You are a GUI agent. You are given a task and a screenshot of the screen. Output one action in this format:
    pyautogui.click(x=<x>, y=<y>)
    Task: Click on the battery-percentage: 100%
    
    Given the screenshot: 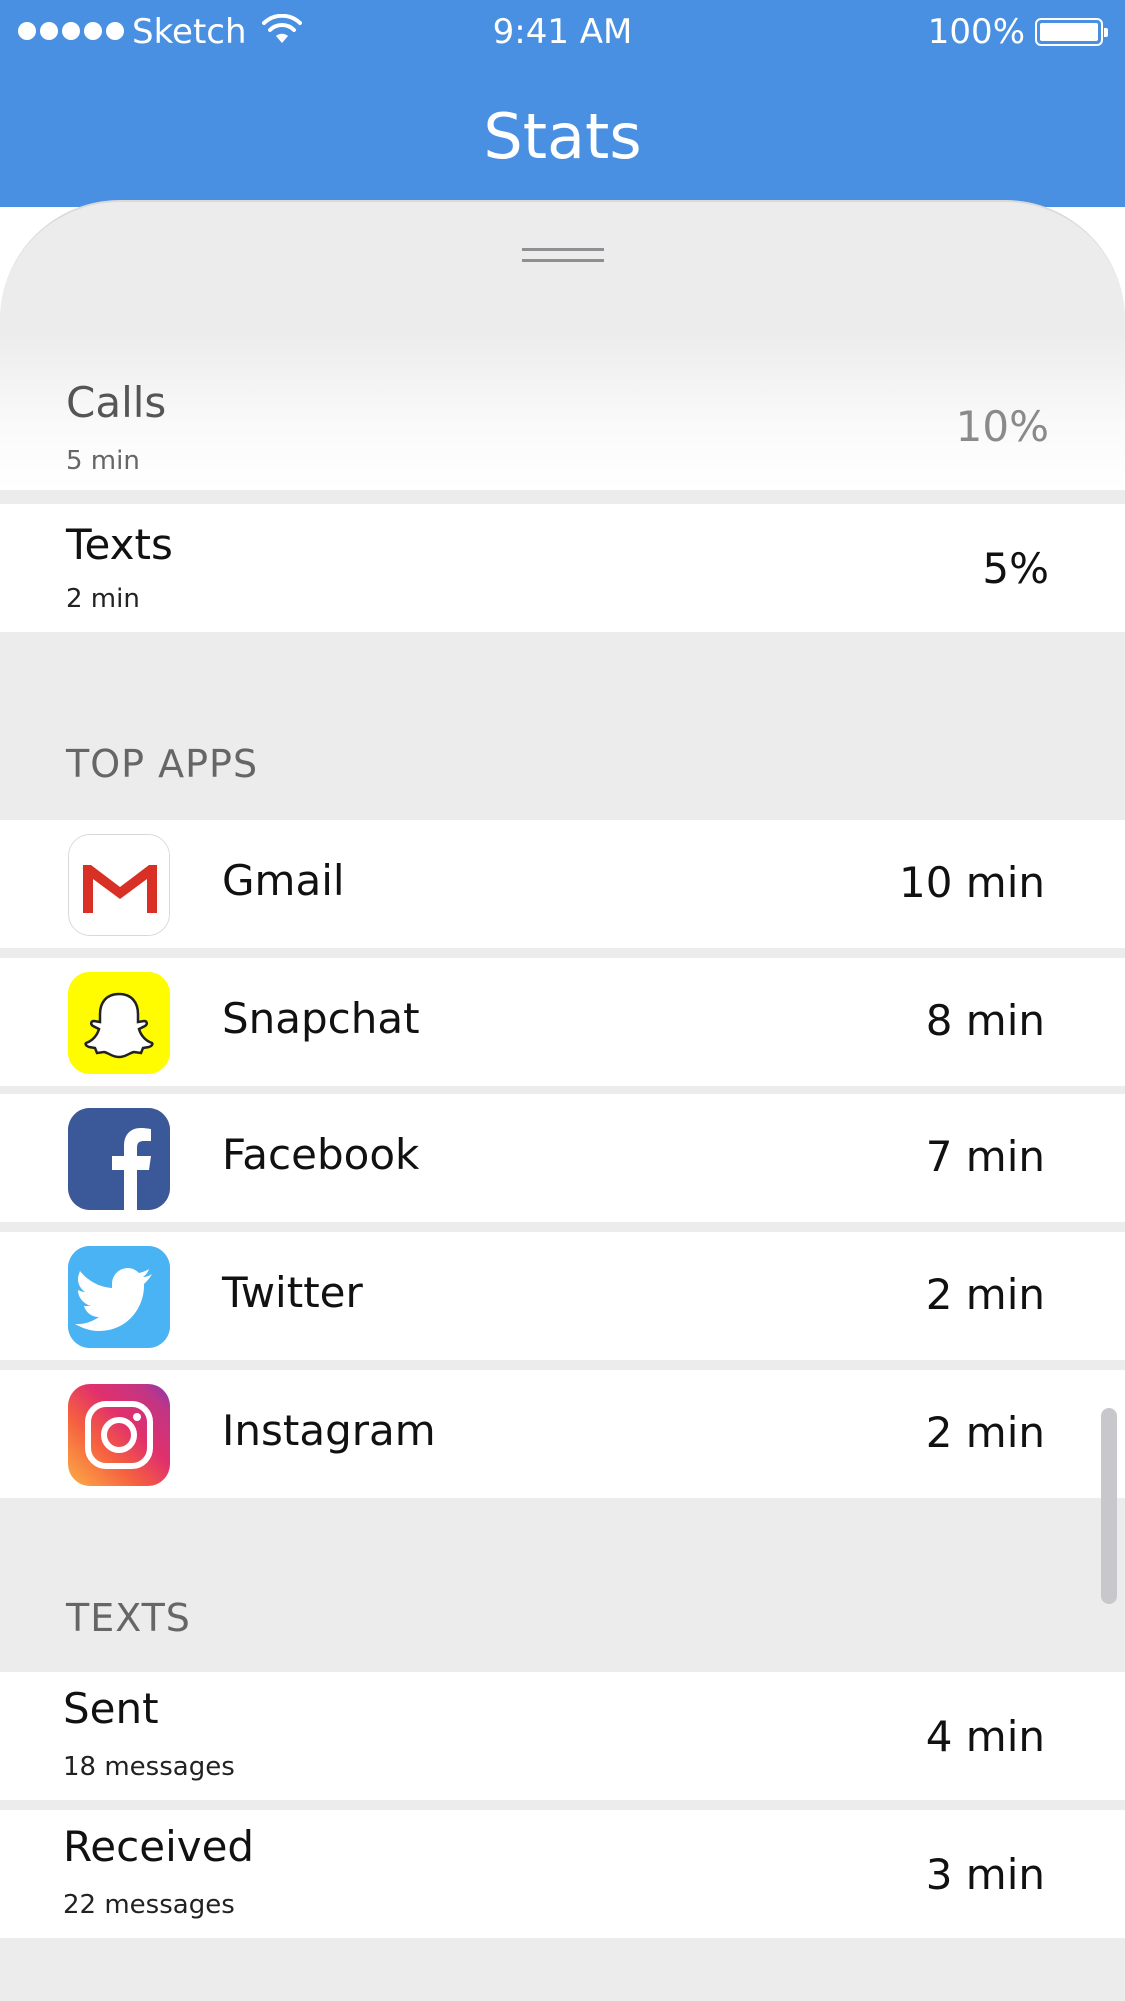 What is the action you would take?
    pyautogui.click(x=976, y=32)
    